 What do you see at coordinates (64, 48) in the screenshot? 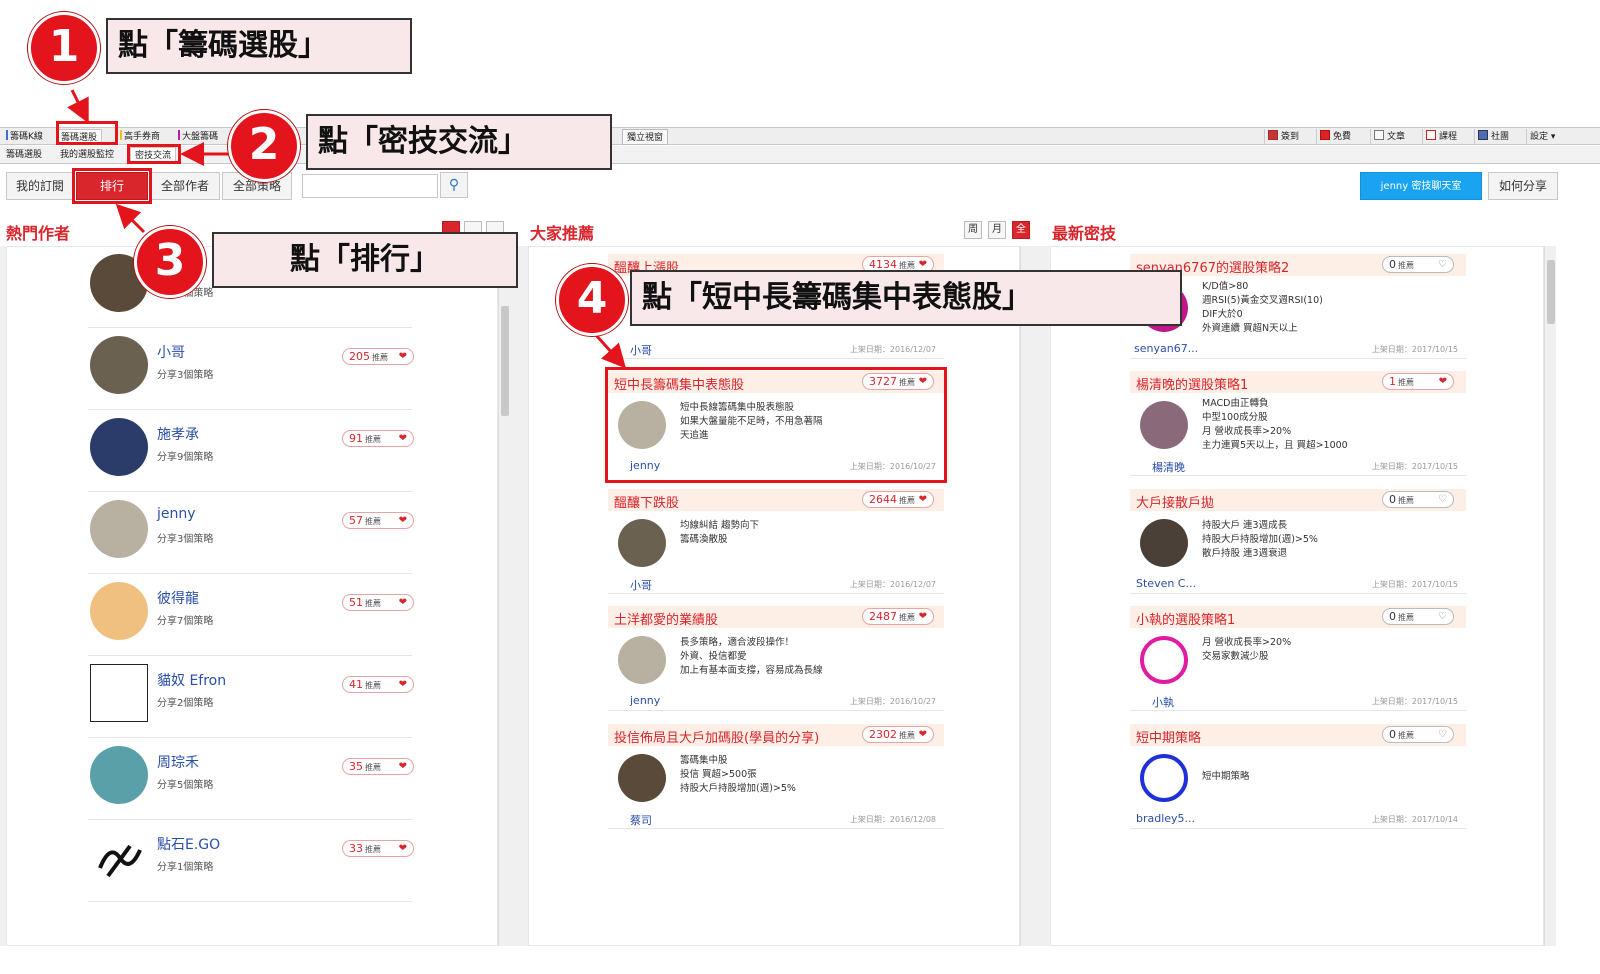
I see `step-1-badge: 1` at bounding box center [64, 48].